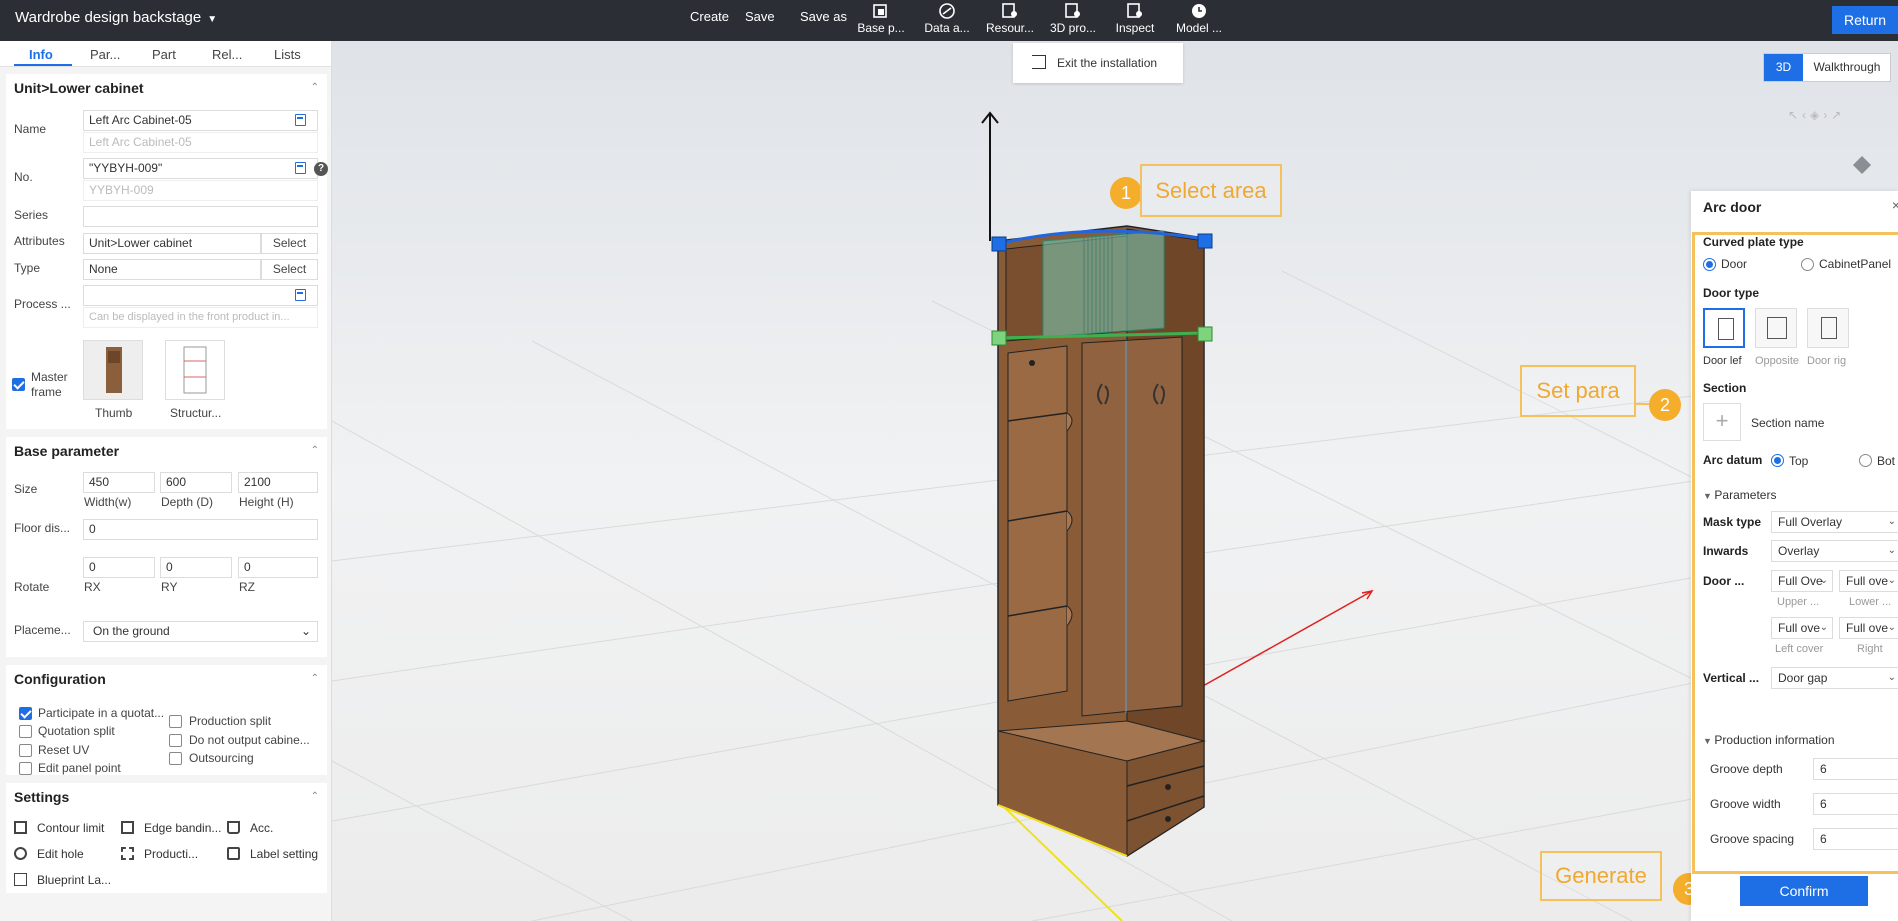  Describe the element at coordinates (1804, 891) in the screenshot. I see `confirm-button: Confirm` at that location.